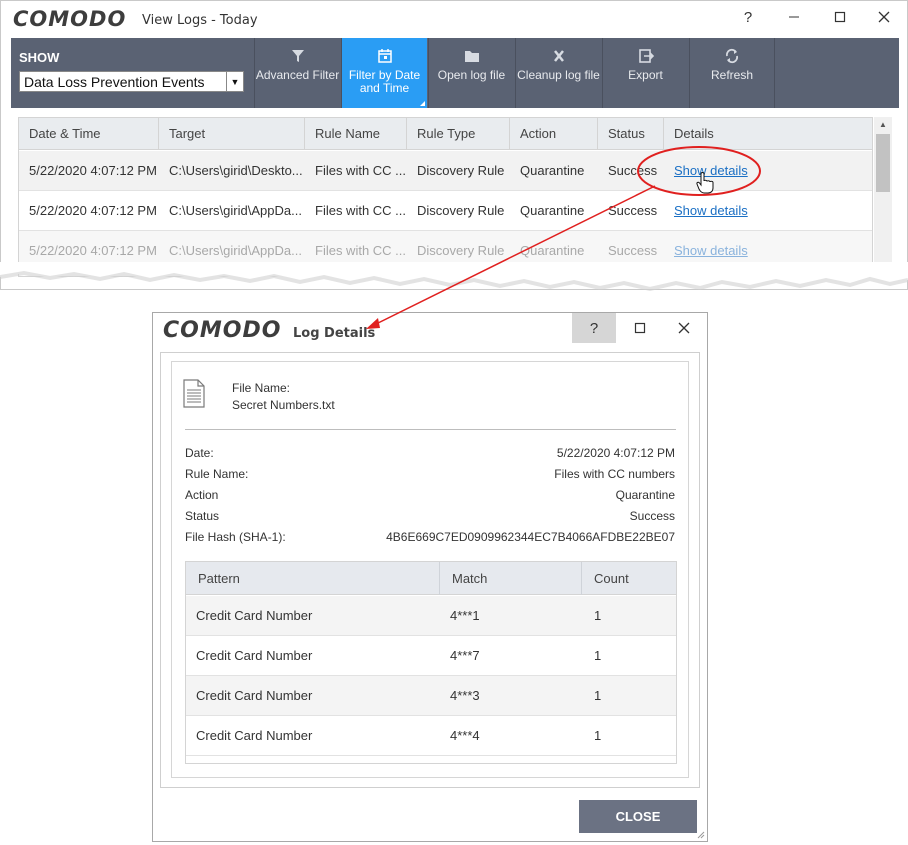 The image size is (908, 845). What do you see at coordinates (114, 81) in the screenshot?
I see `show-dropdown-value: Data Loss Prevention Events` at bounding box center [114, 81].